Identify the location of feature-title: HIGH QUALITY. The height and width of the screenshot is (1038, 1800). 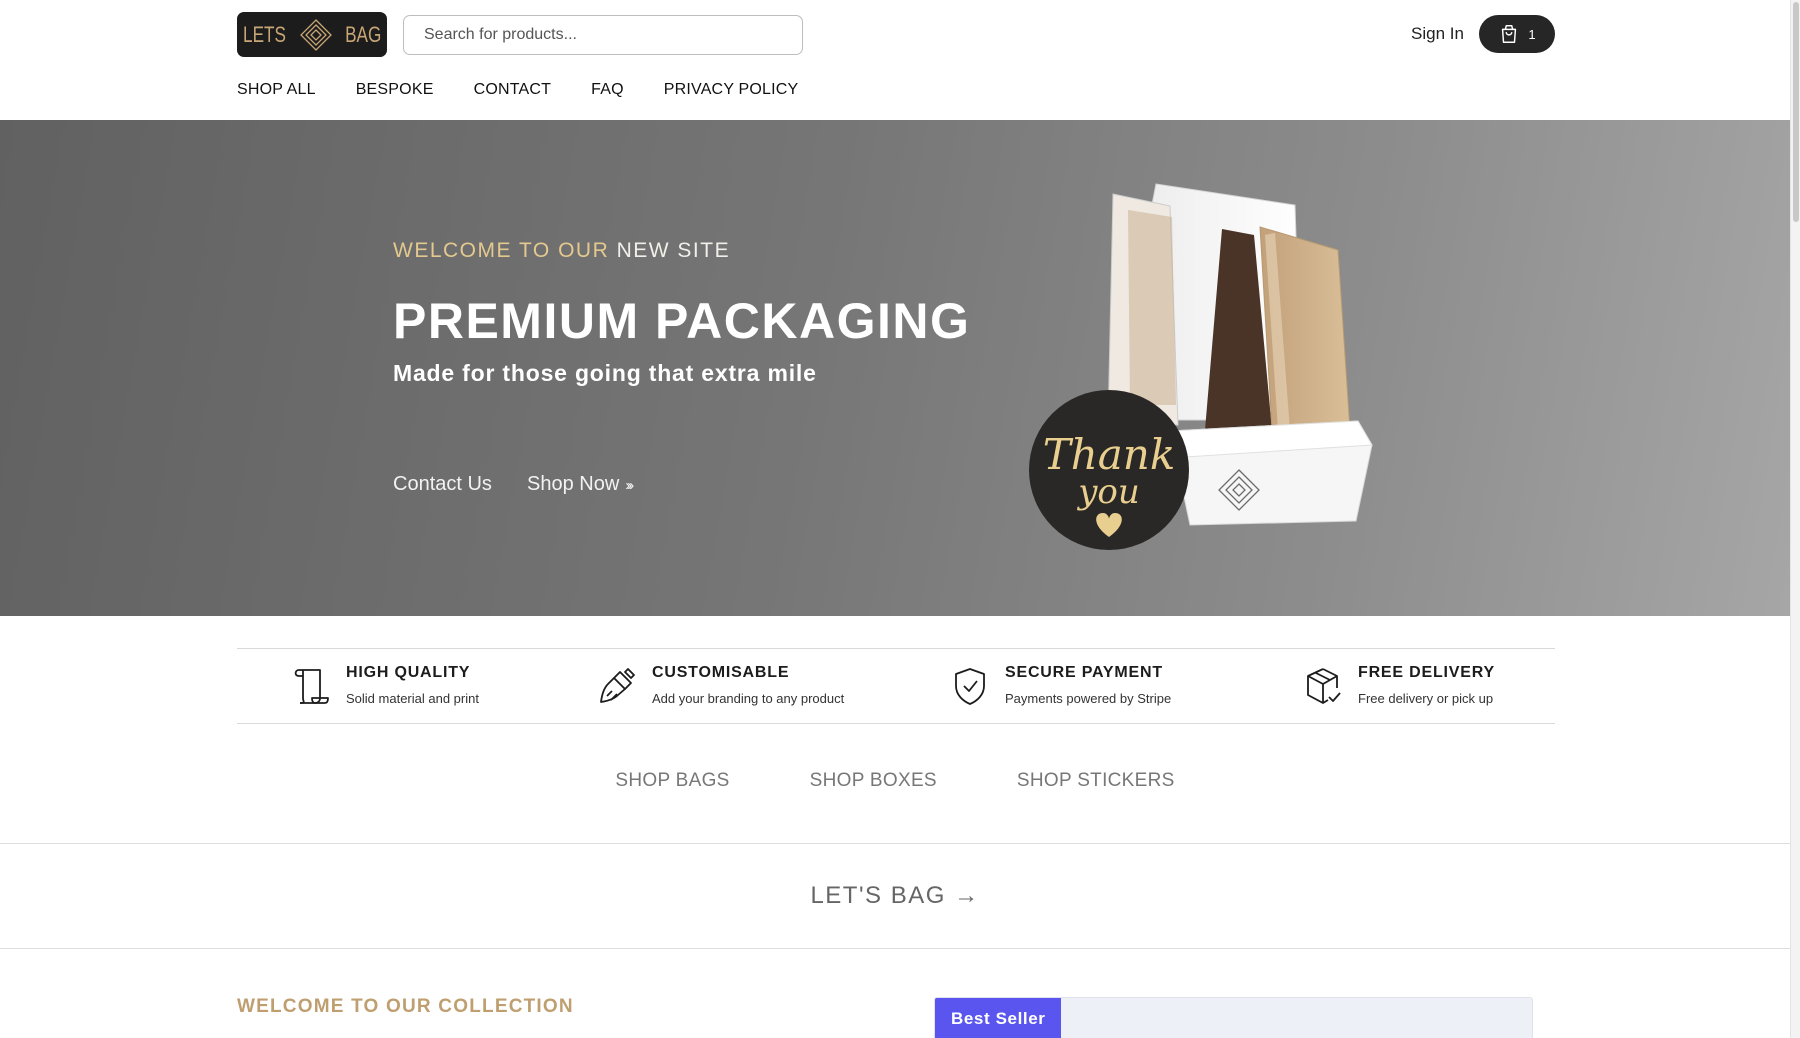
(408, 672).